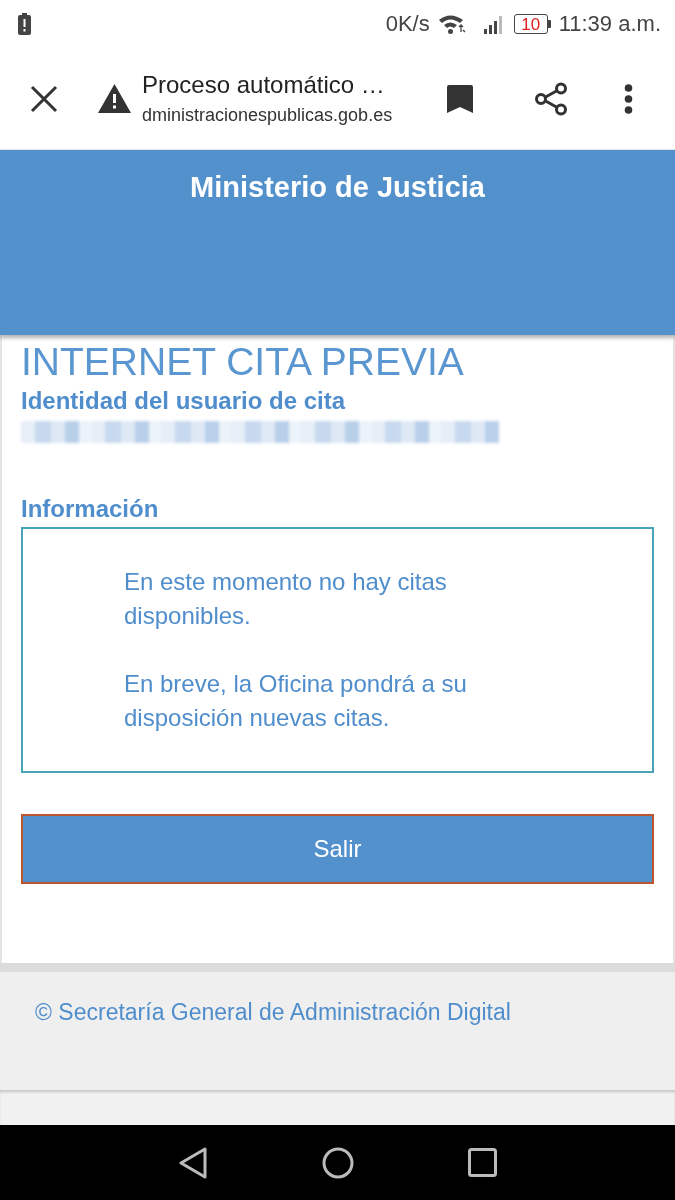 The image size is (675, 1200). Describe the element at coordinates (24, 24) in the screenshot. I see `battery-alert-icon` at that location.